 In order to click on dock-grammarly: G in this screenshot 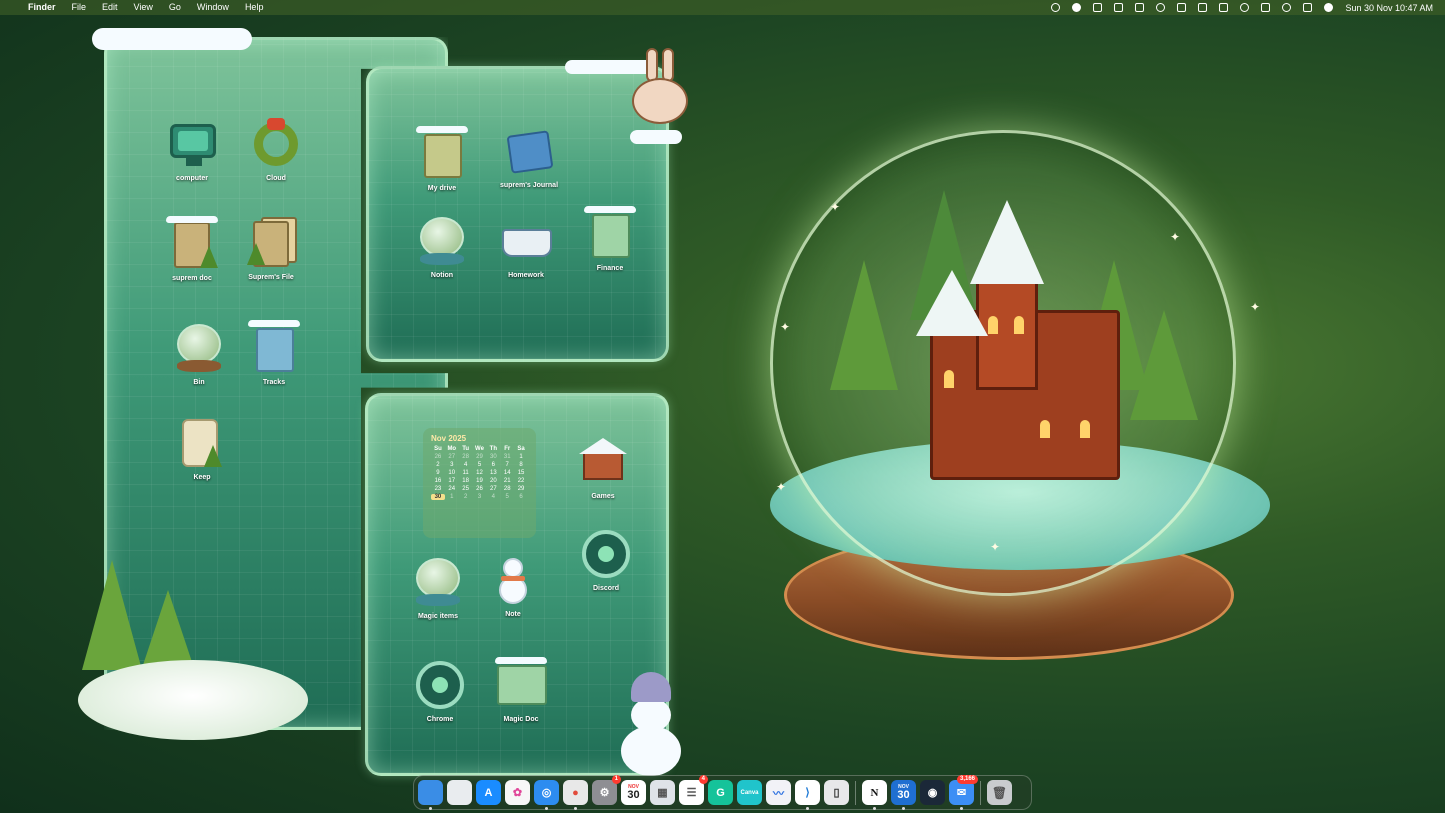, I will do `click(720, 792)`.